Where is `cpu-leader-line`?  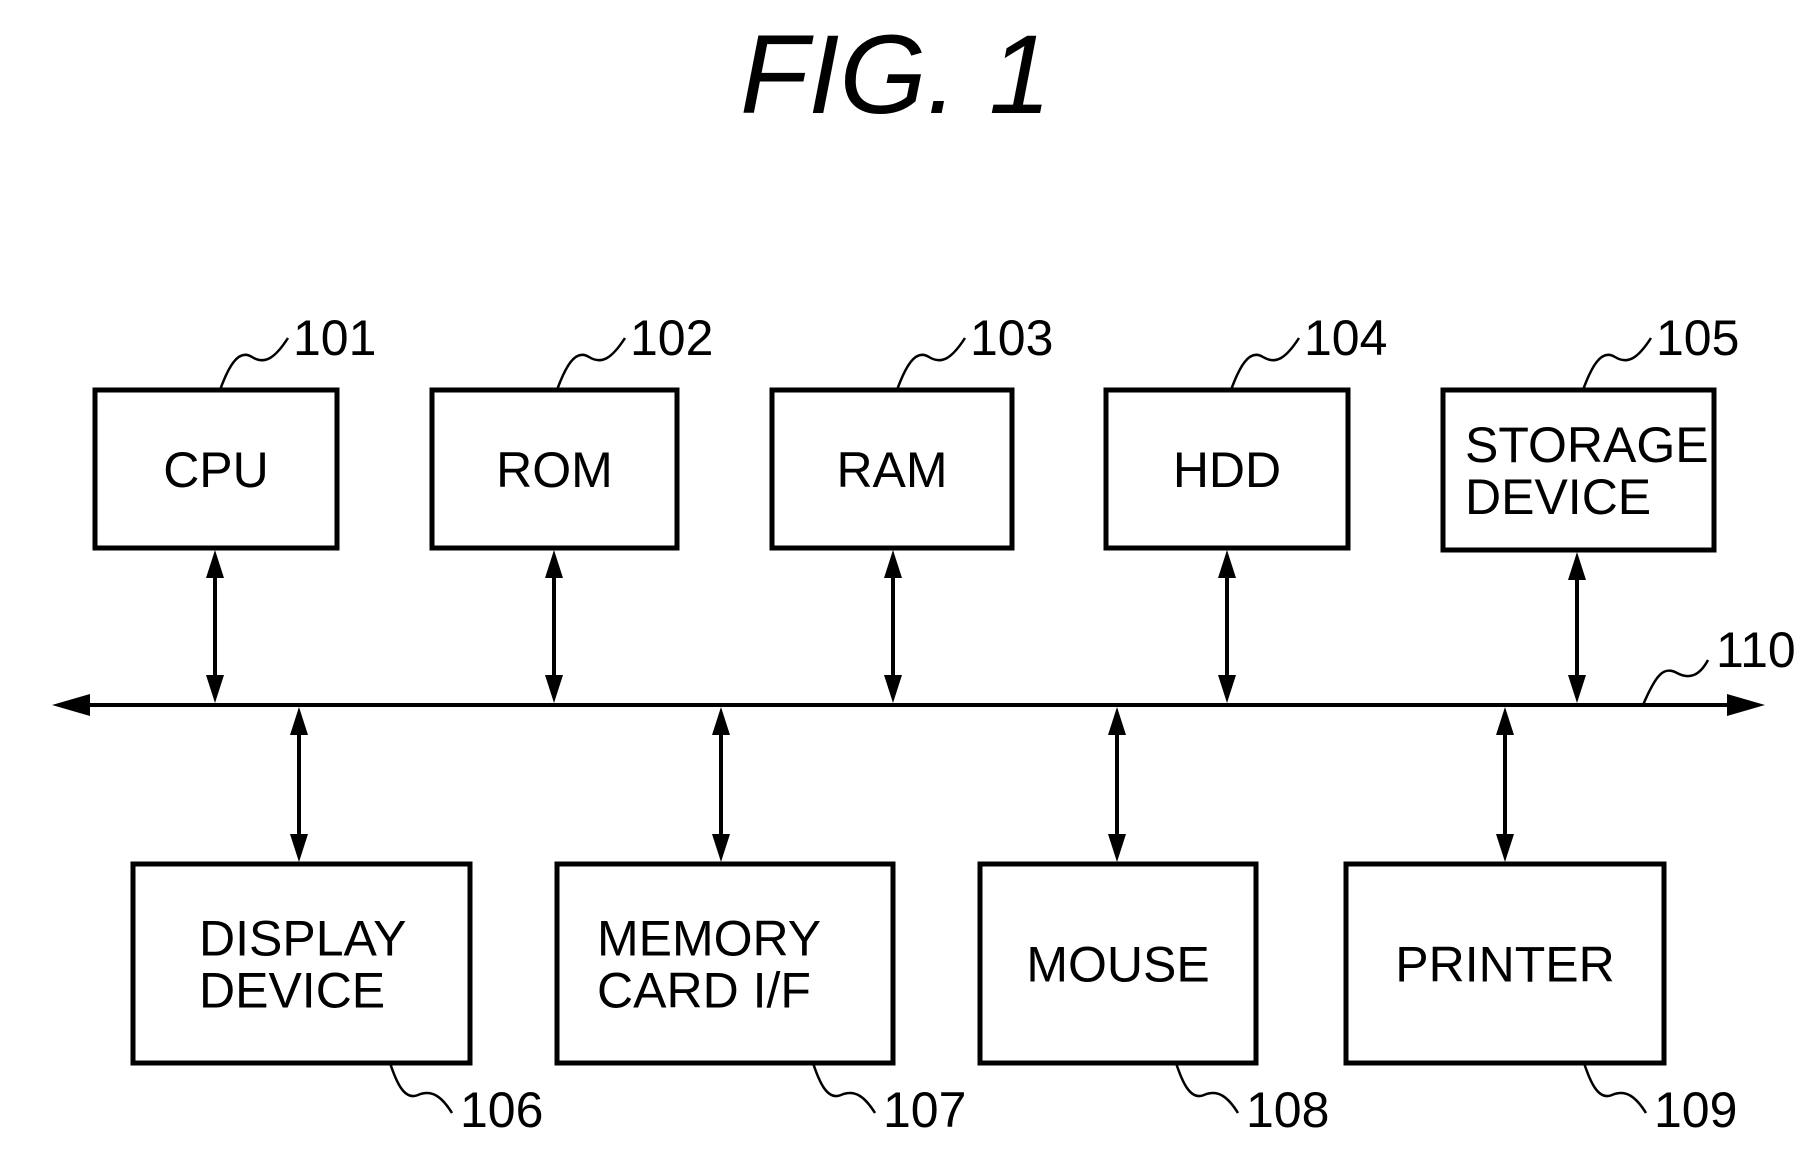
cpu-leader-line is located at coordinates (254, 364).